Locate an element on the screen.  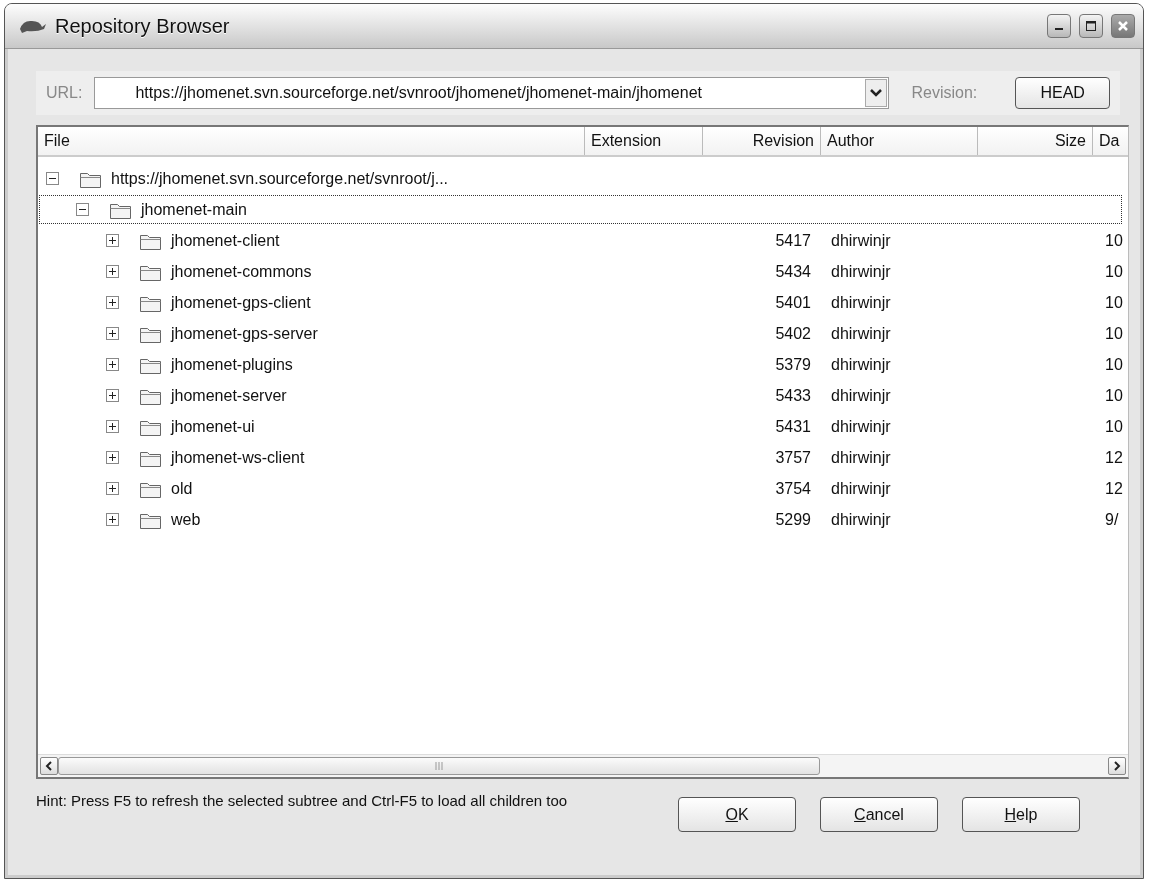
revision-cell: 5401 is located at coordinates (793, 302).